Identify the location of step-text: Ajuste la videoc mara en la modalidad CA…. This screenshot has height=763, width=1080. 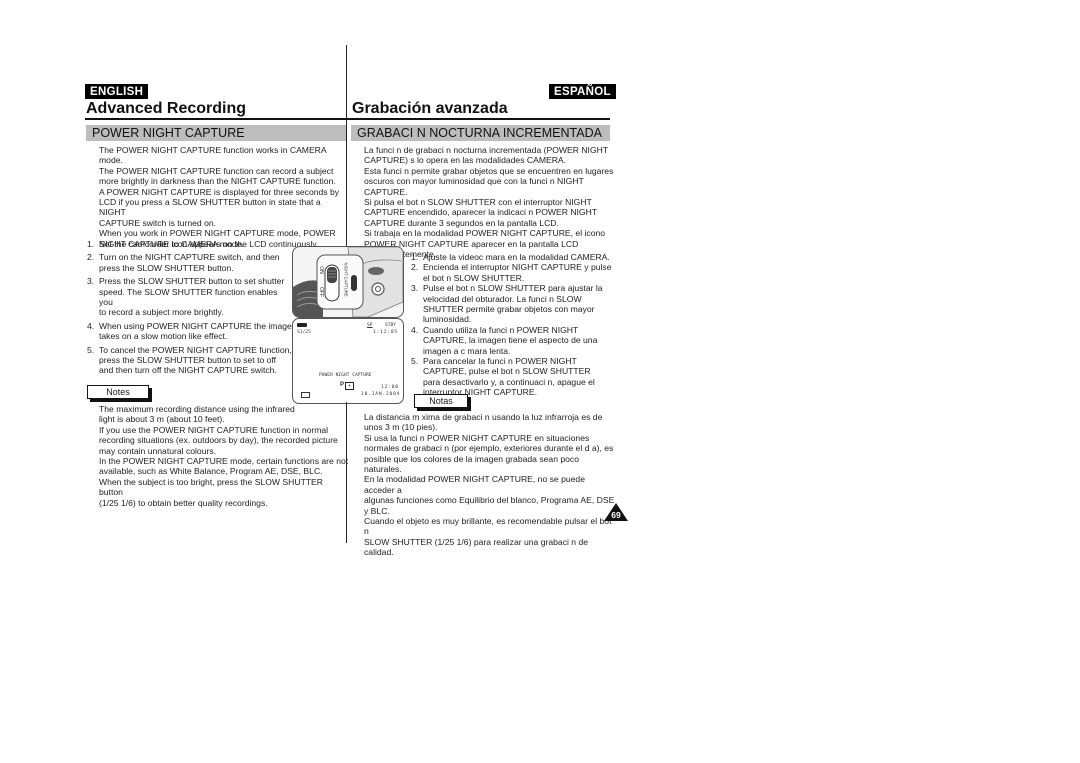
(516, 257).